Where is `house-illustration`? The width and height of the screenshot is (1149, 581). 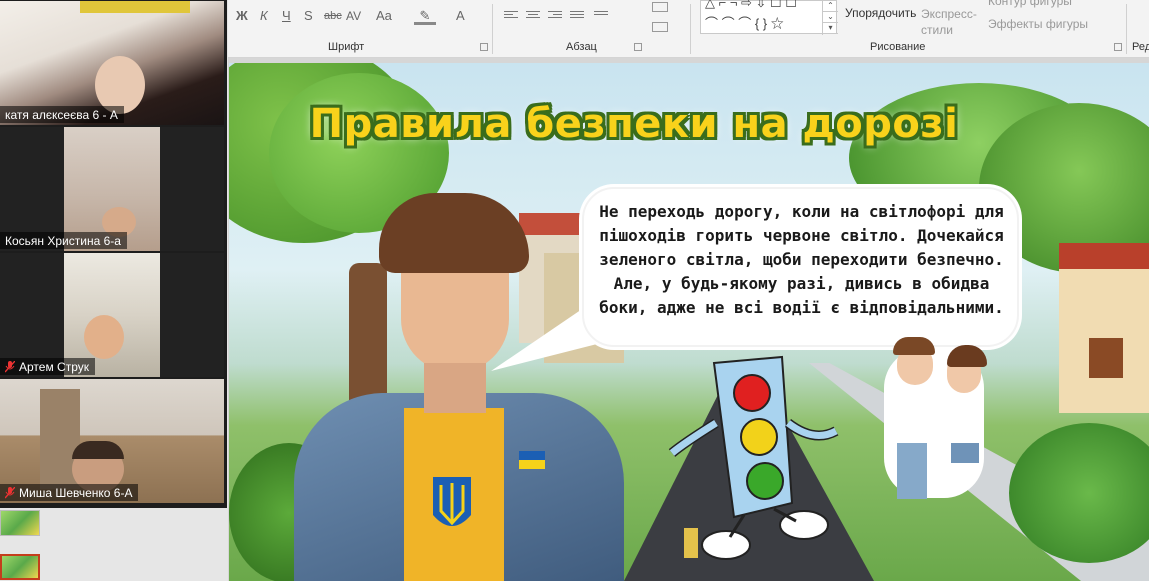
house-illustration is located at coordinates (1104, 328).